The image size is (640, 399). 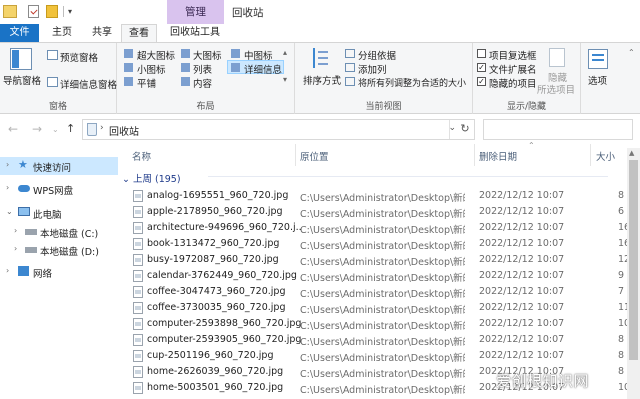 I want to click on forward-arrow-icon: →, so click(x=37, y=129).